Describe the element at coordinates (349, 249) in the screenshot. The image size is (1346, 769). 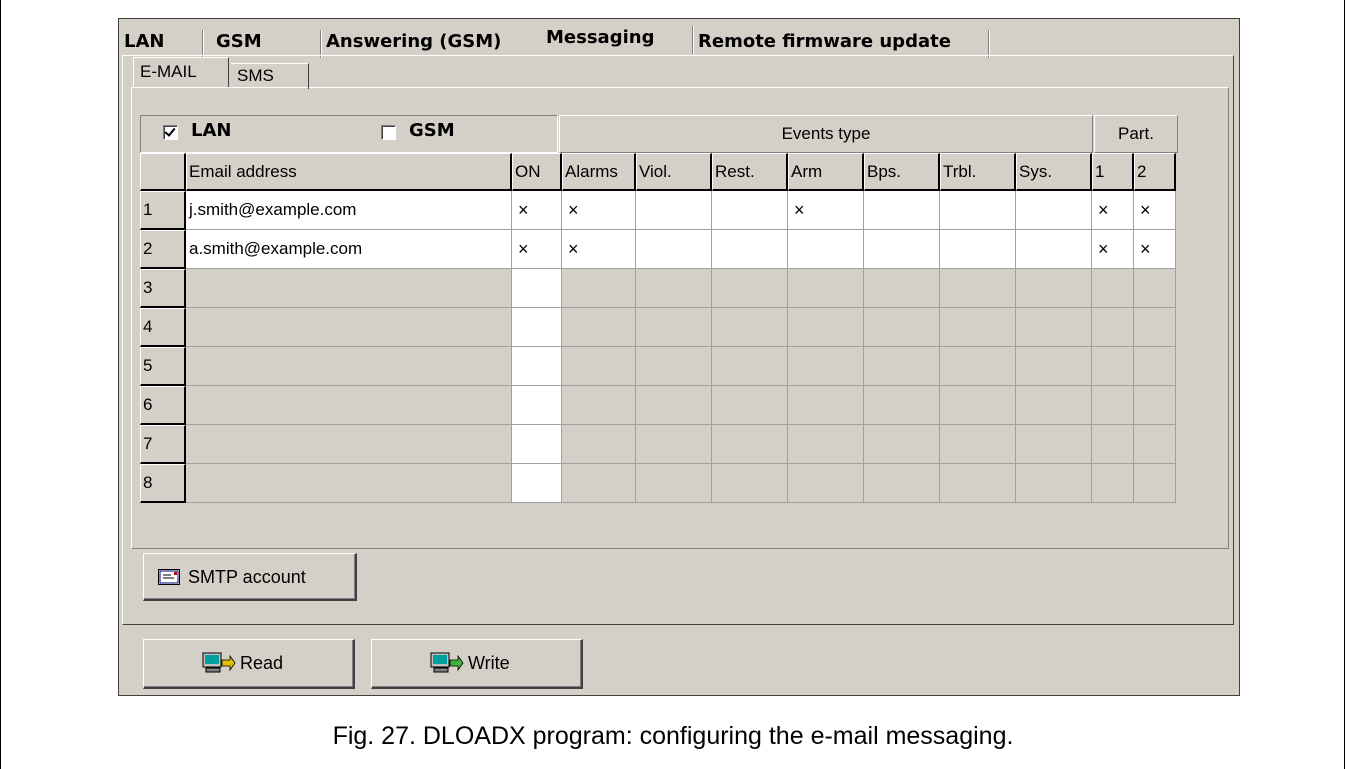
I see `email-address-cell: a.smith@example.com` at that location.